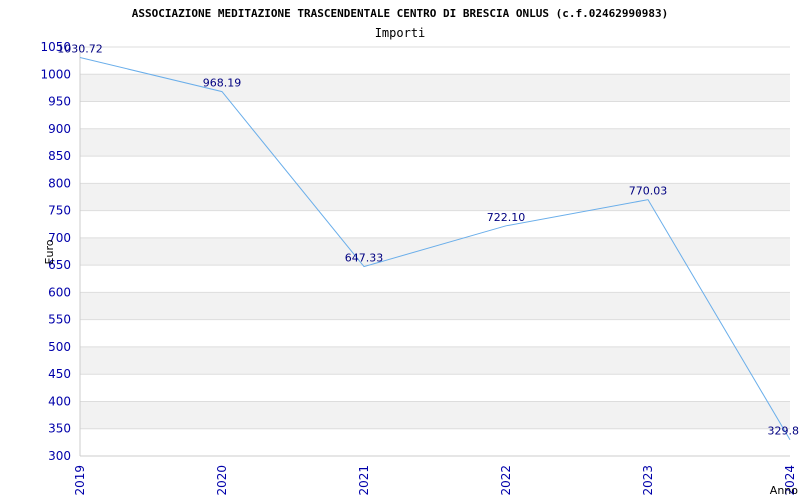  I want to click on data-label: 722.10, so click(506, 217).